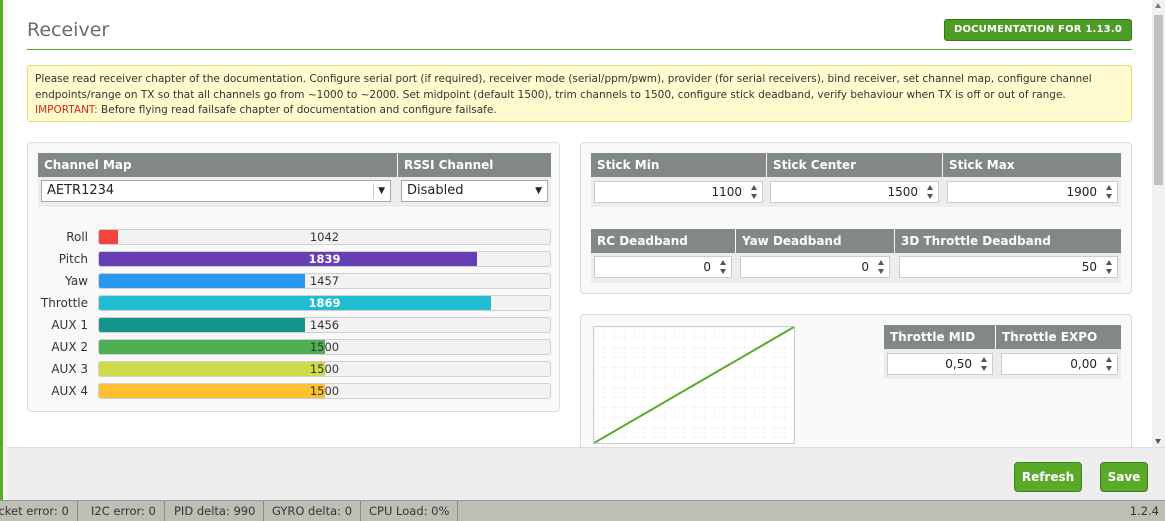 The height and width of the screenshot is (521, 1165). Describe the element at coordinates (940, 364) in the screenshot. I see `throttle-mid-input: 0,50` at that location.